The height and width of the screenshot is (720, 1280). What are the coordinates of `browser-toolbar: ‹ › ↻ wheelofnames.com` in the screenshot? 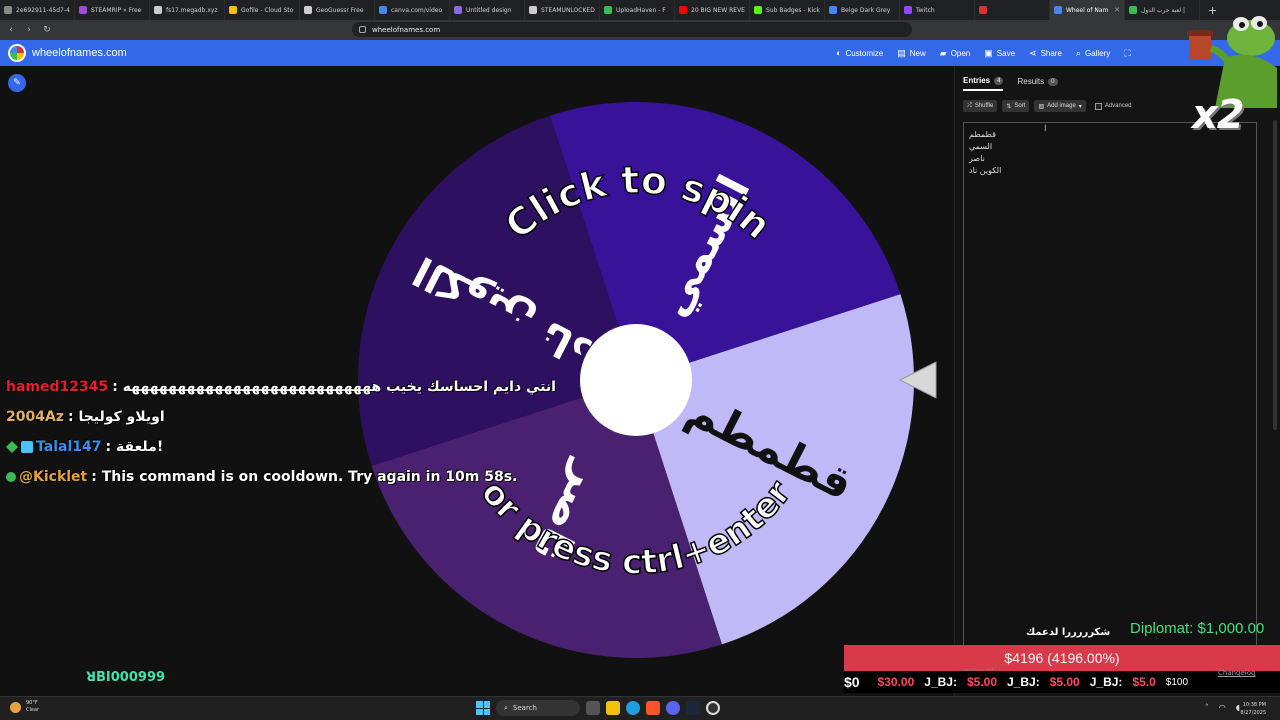 It's located at (640, 30).